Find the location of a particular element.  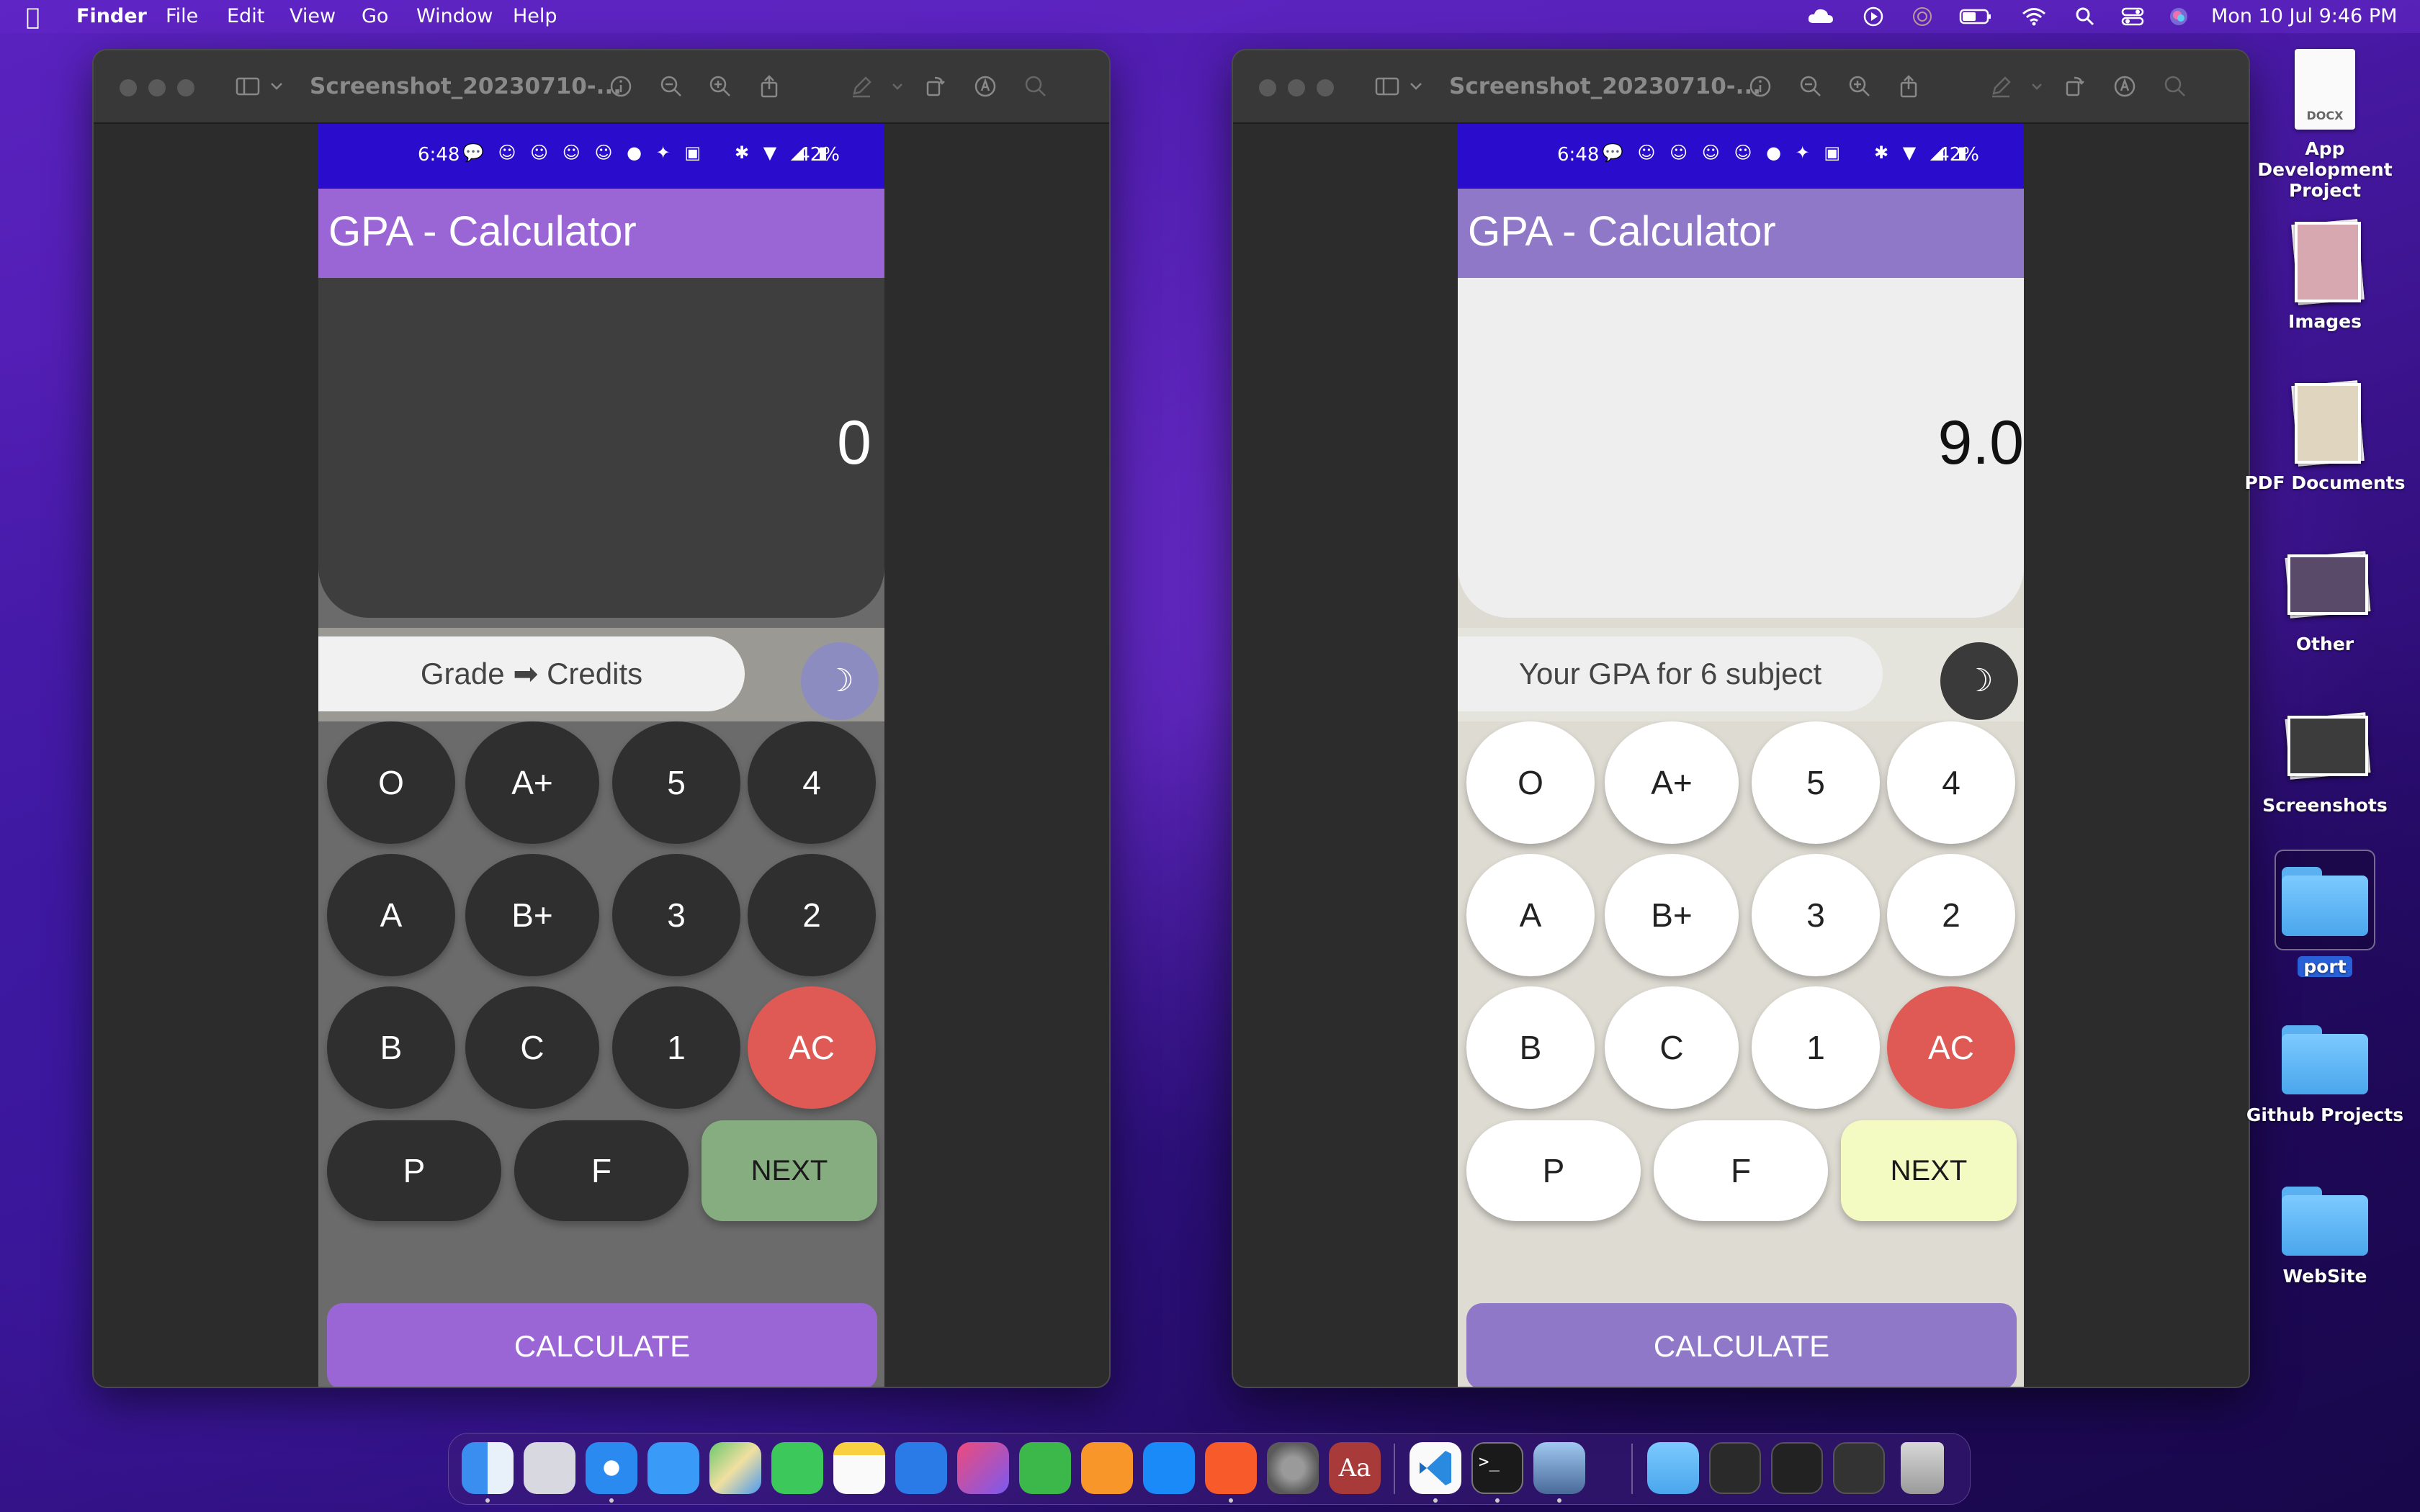

wifi-icon is located at coordinates (2034, 16).